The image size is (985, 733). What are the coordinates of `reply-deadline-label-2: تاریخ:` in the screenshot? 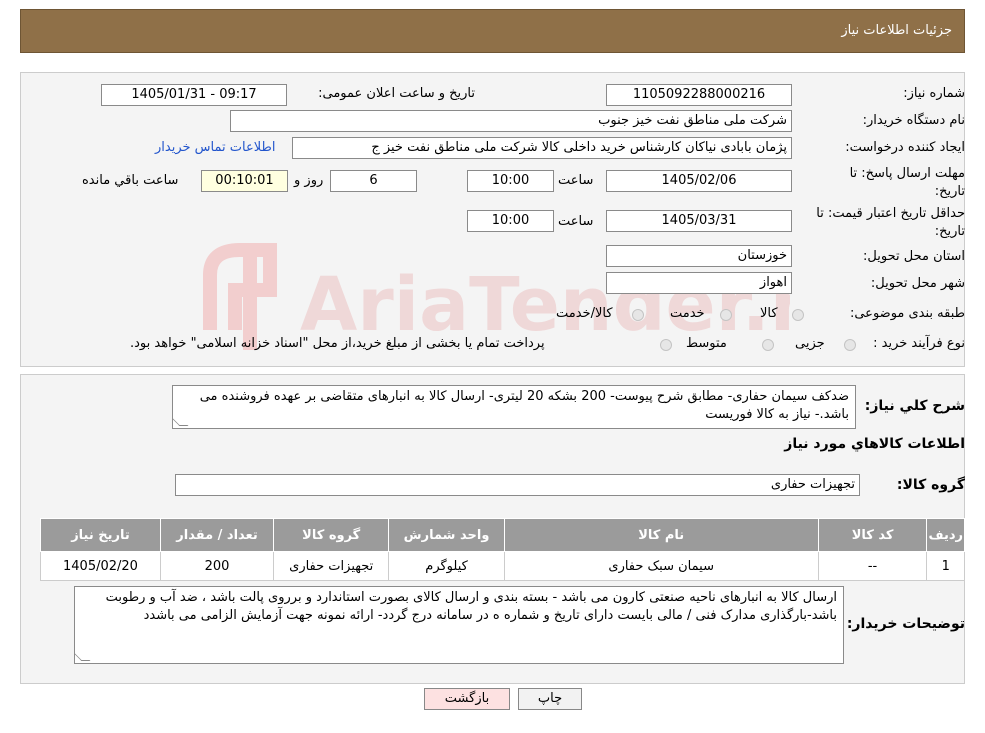 It's located at (949, 191).